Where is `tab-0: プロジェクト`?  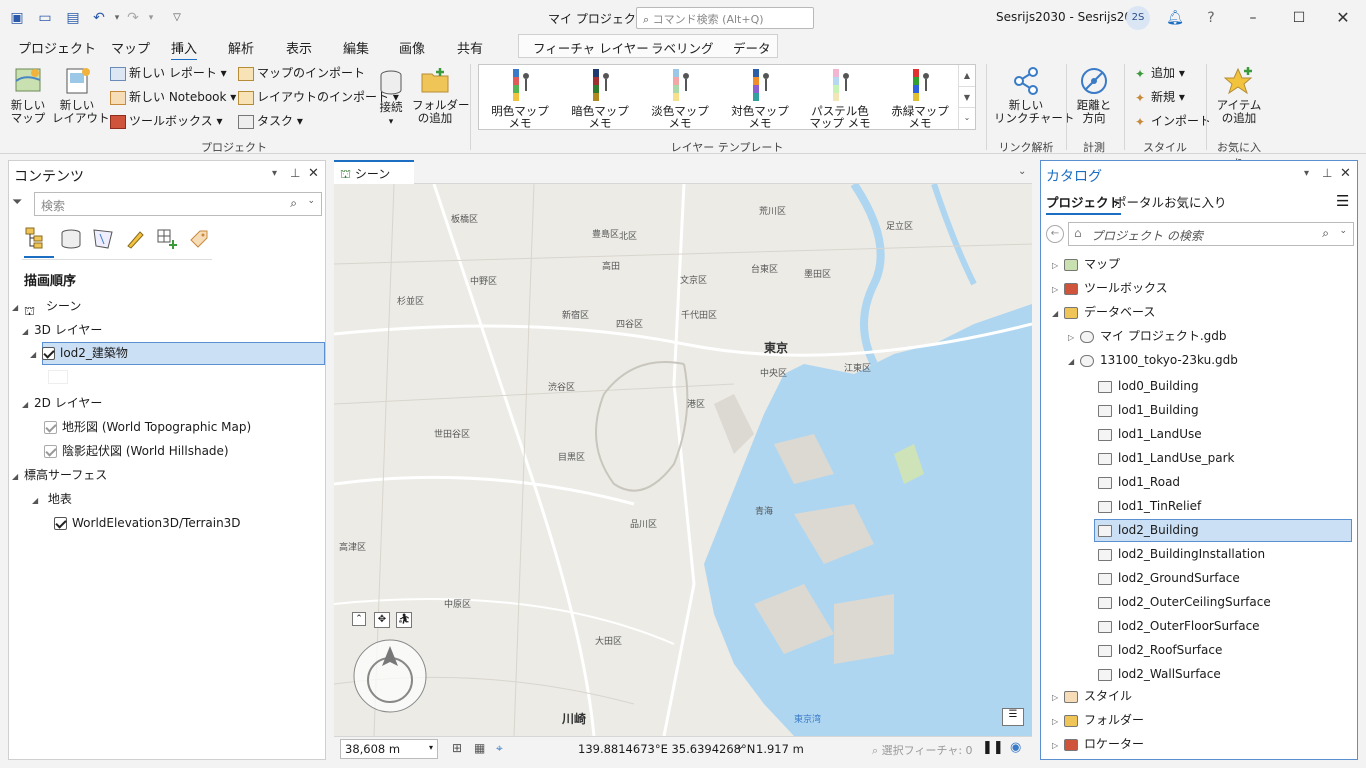
tab-0: プロジェクト is located at coordinates (57, 47).